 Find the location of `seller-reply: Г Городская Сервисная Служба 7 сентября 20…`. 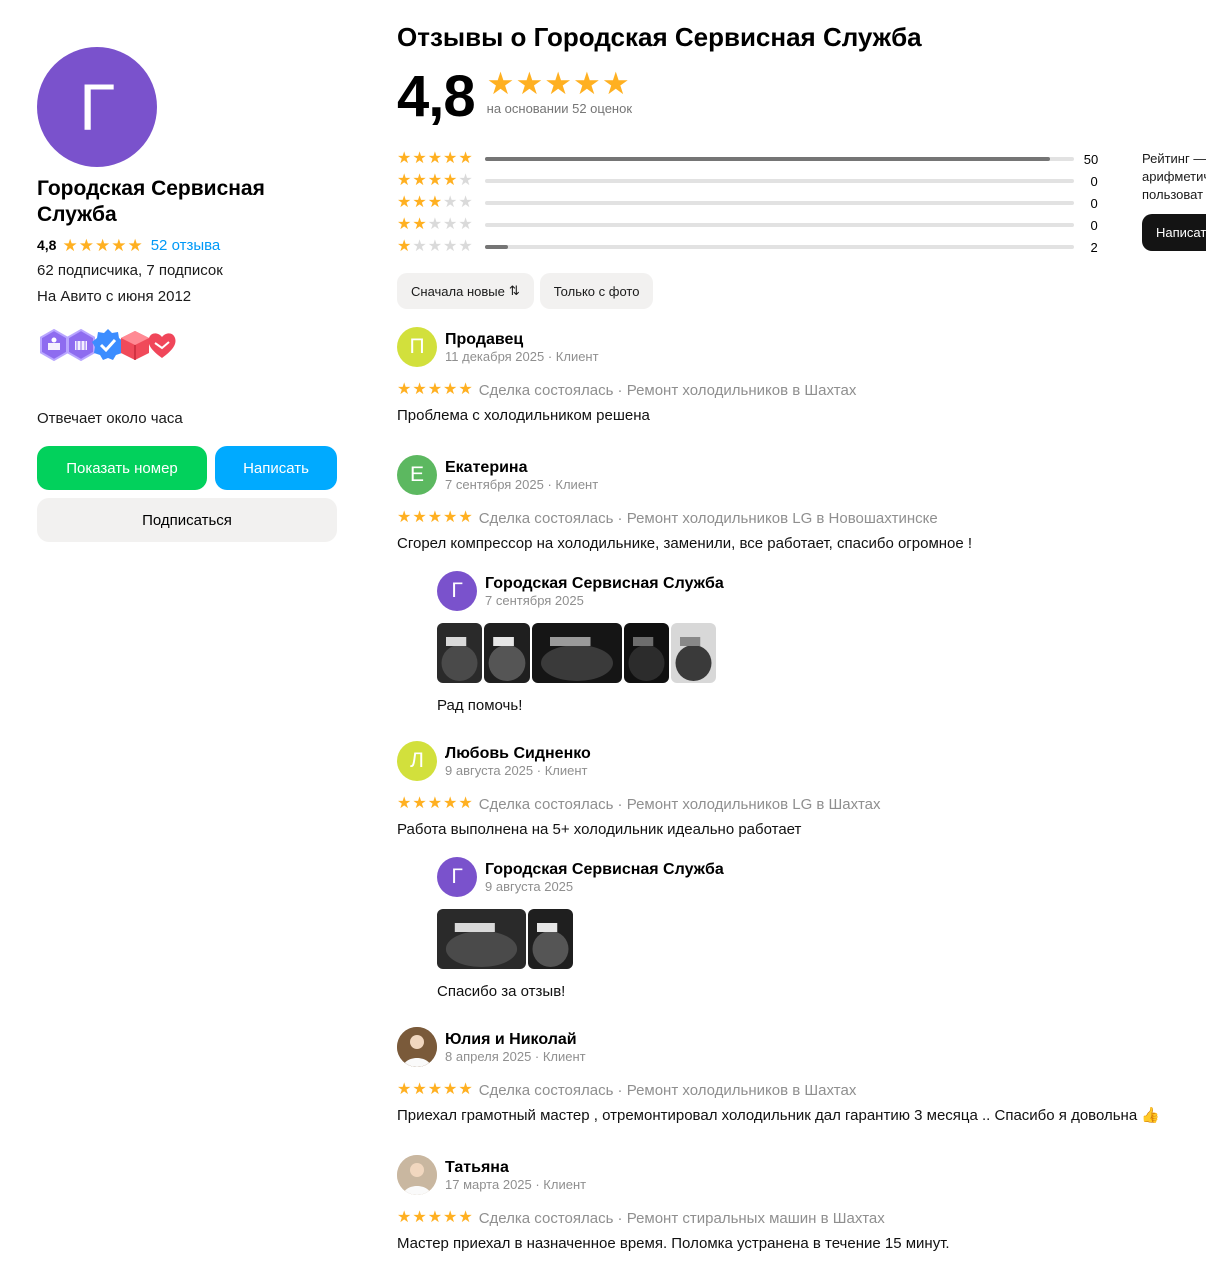

seller-reply: Г Городская Сервисная Служба 7 сентября 20… is located at coordinates (821, 642).